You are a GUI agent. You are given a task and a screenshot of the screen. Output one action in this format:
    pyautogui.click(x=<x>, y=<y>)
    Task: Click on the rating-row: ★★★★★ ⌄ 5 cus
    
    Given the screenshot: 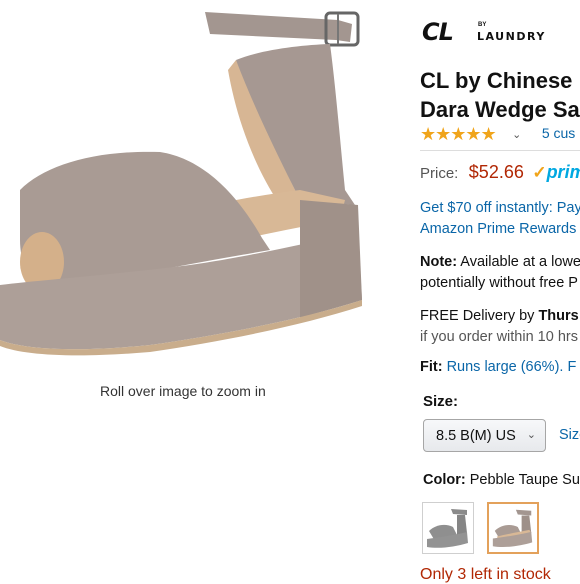 What is the action you would take?
    pyautogui.click(x=497, y=134)
    